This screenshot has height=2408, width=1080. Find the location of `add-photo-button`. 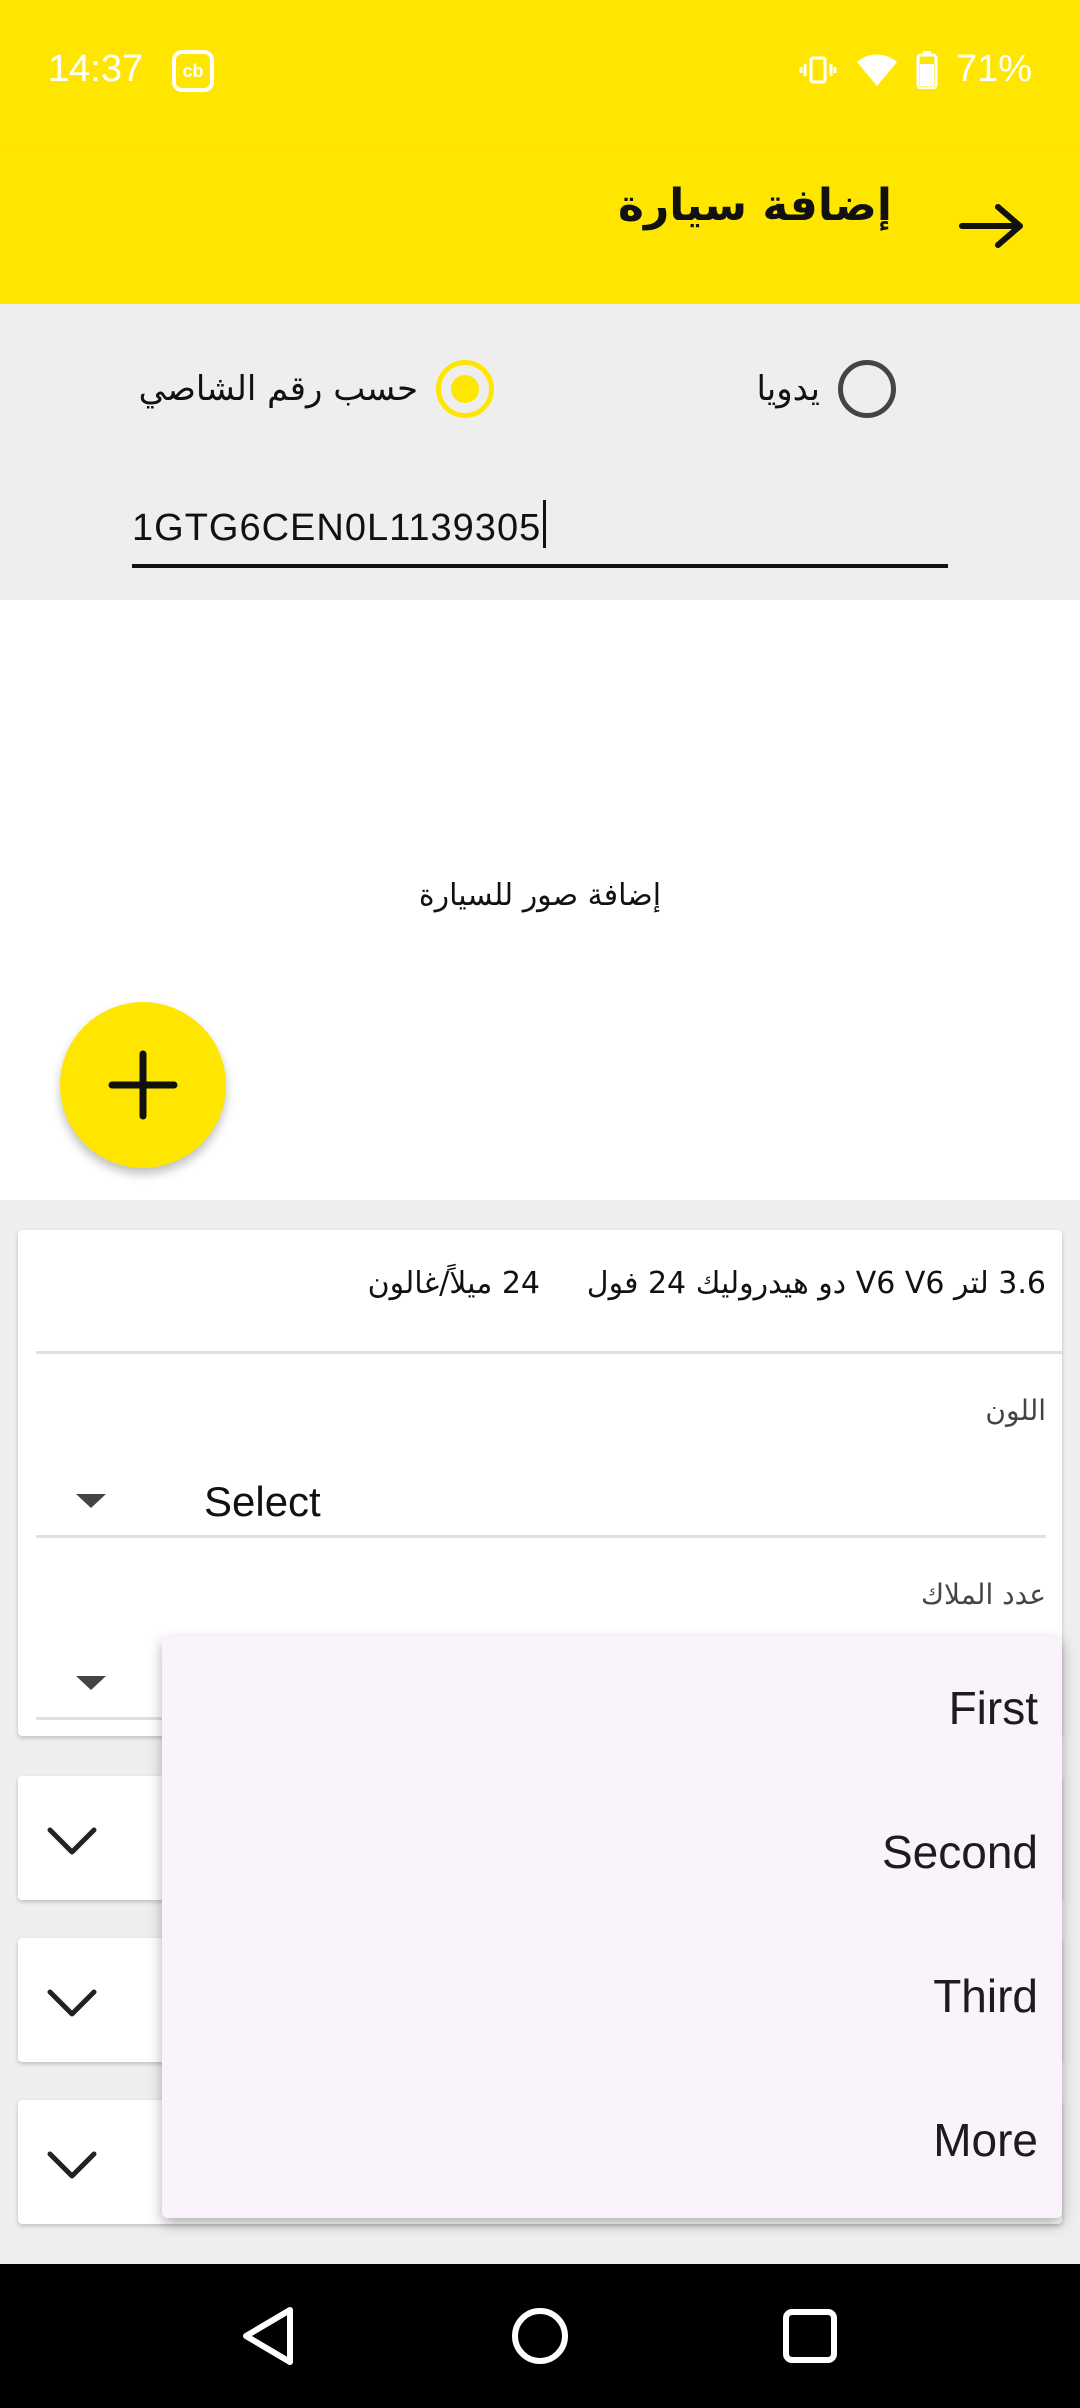

add-photo-button is located at coordinates (143, 1085).